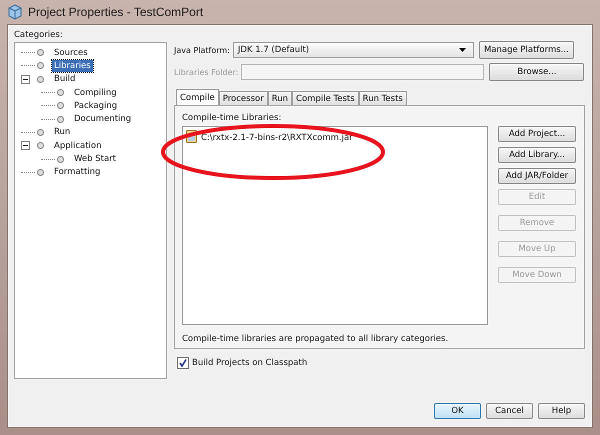 The image size is (600, 435). I want to click on tree-item: Application, so click(78, 146).